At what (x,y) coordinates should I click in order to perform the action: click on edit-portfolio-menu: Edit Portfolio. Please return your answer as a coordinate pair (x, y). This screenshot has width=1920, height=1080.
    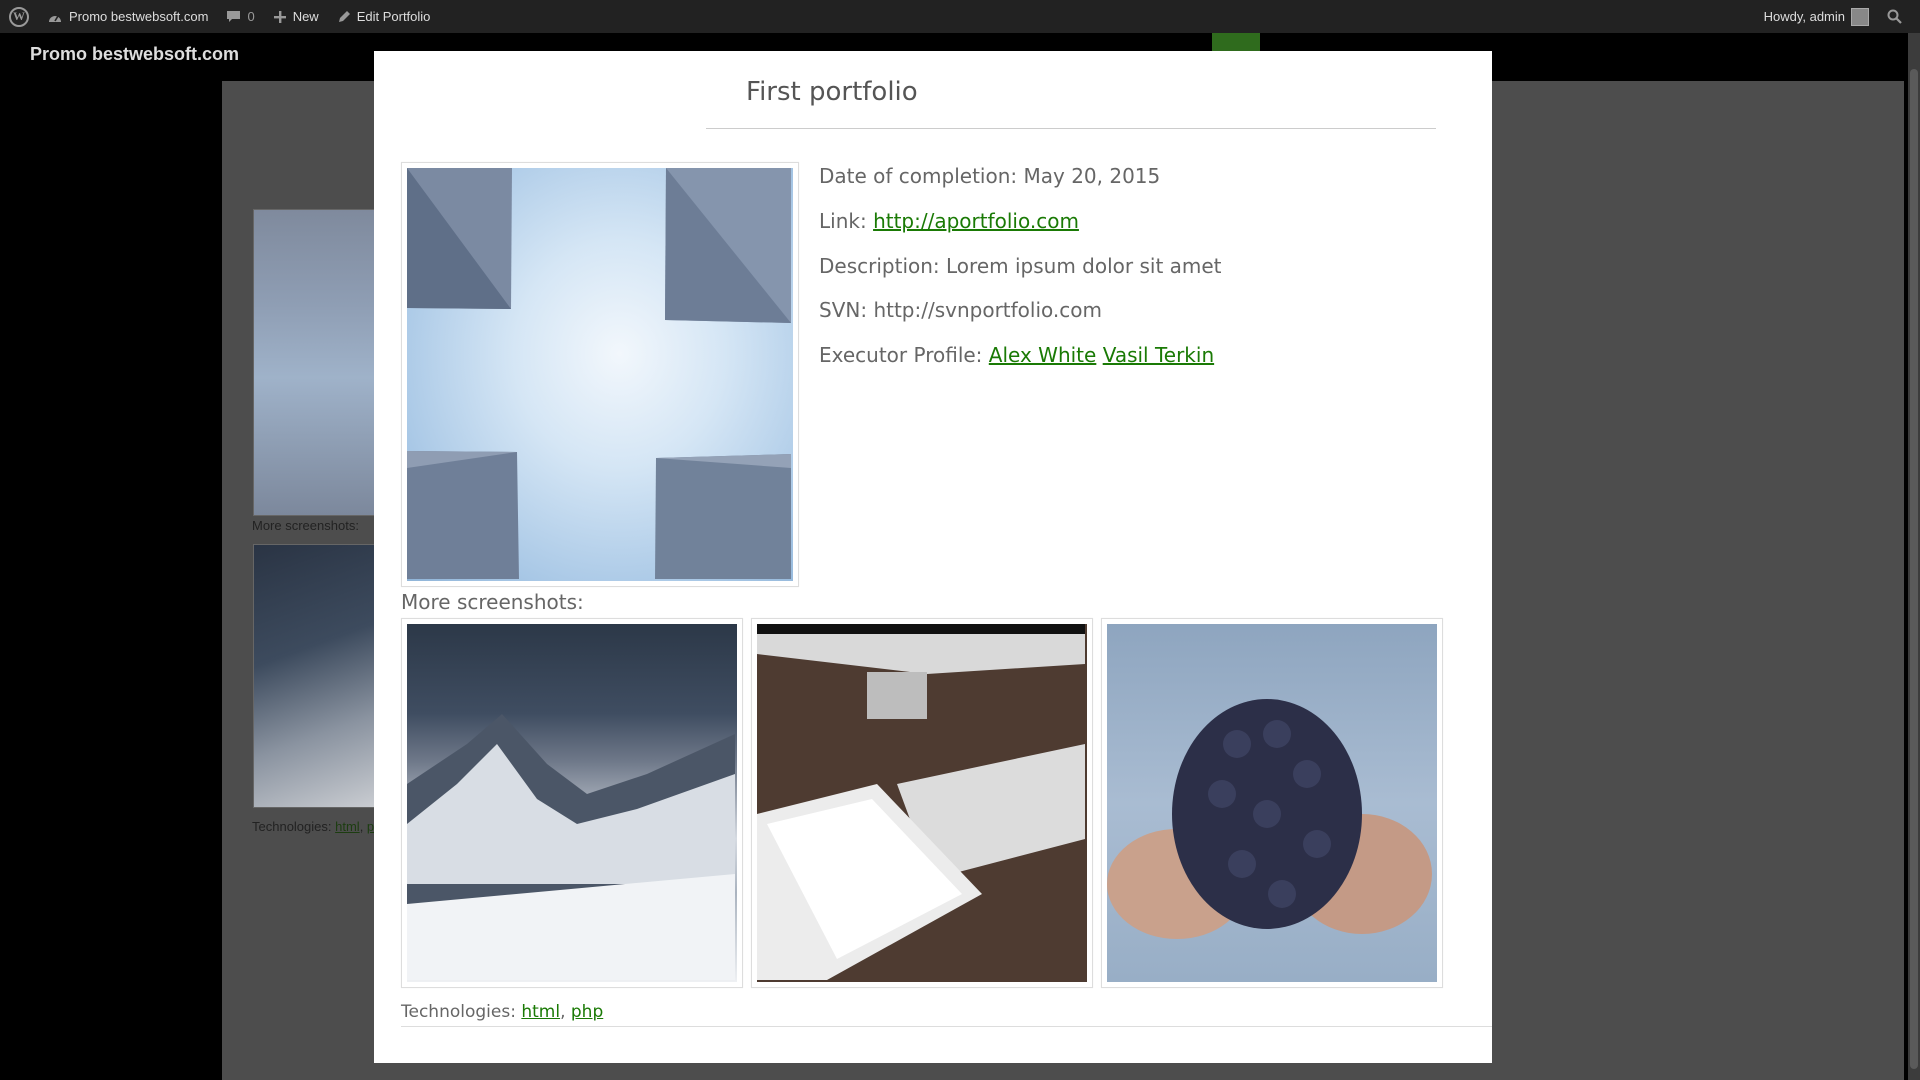
    Looking at the image, I should click on (384, 16).